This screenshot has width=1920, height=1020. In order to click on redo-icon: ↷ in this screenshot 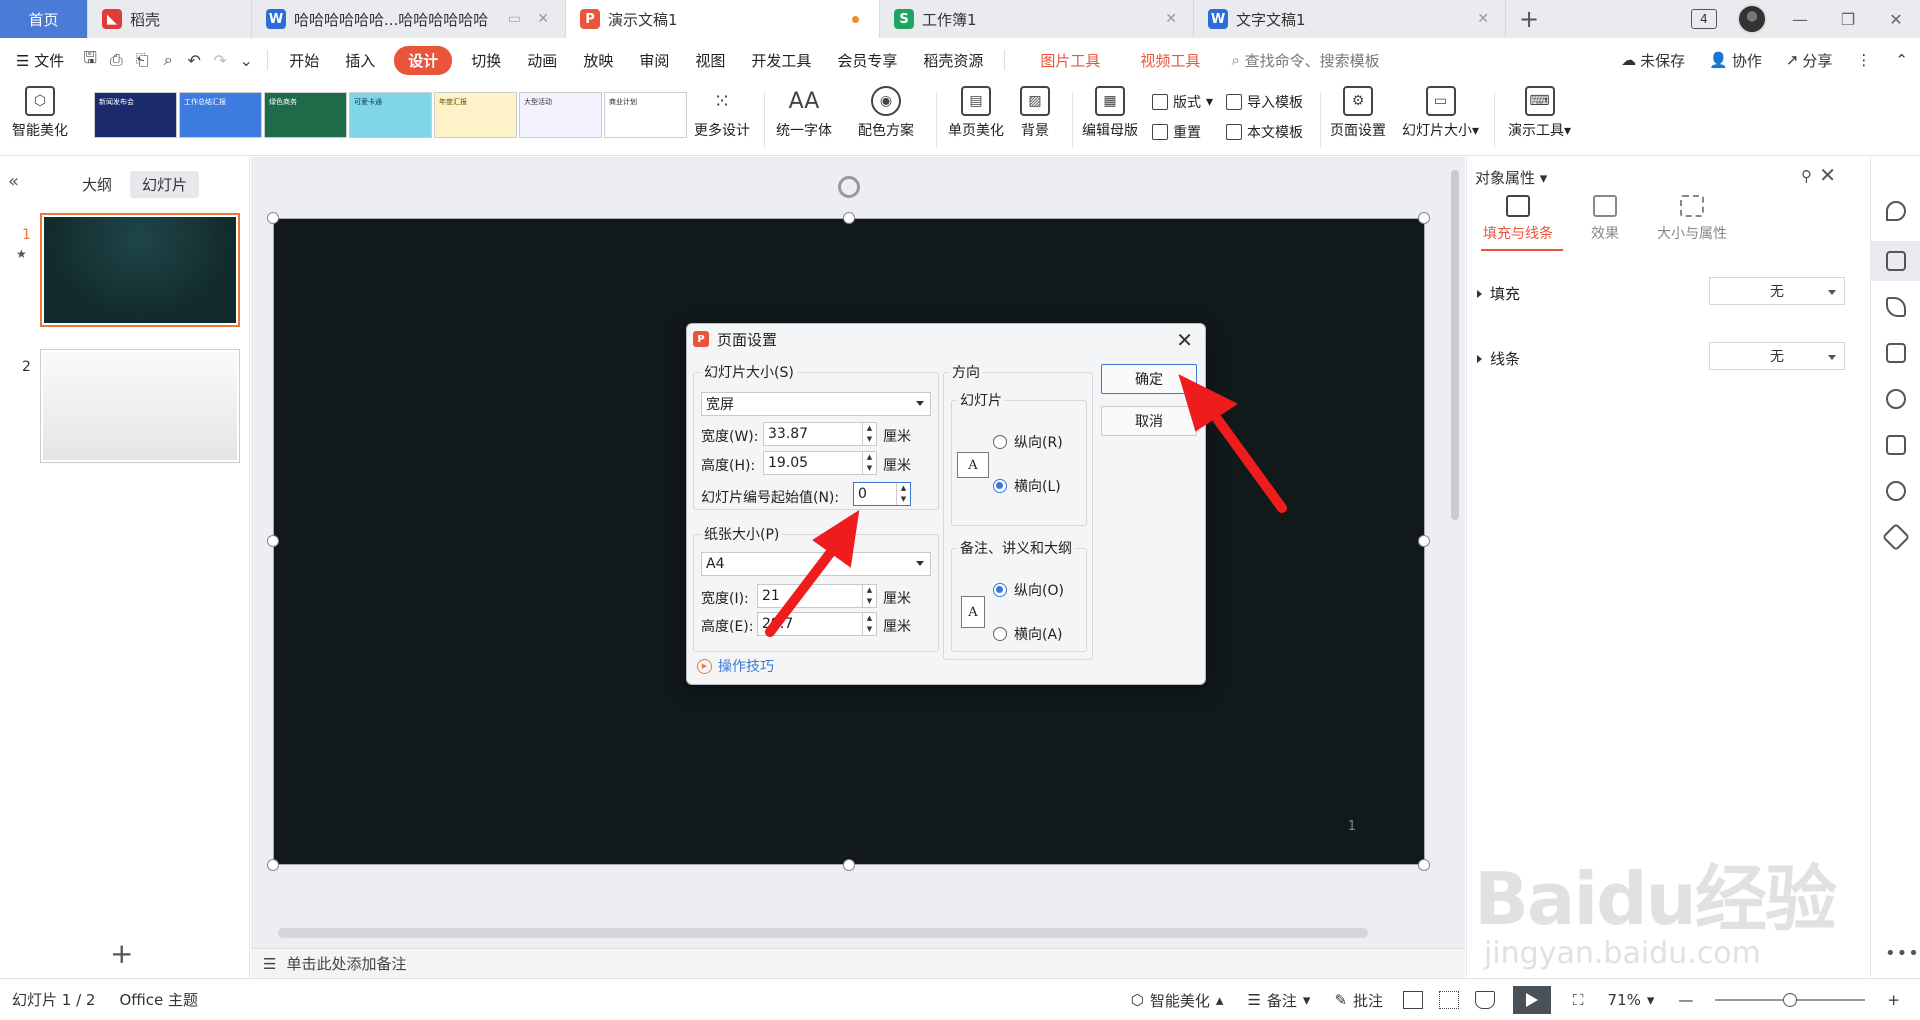, I will do `click(220, 60)`.